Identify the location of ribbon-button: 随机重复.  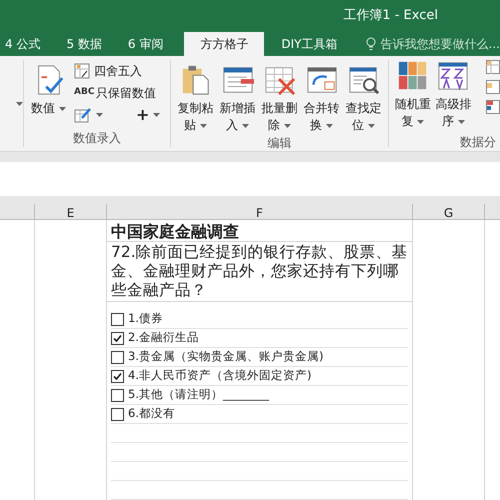
(412, 94).